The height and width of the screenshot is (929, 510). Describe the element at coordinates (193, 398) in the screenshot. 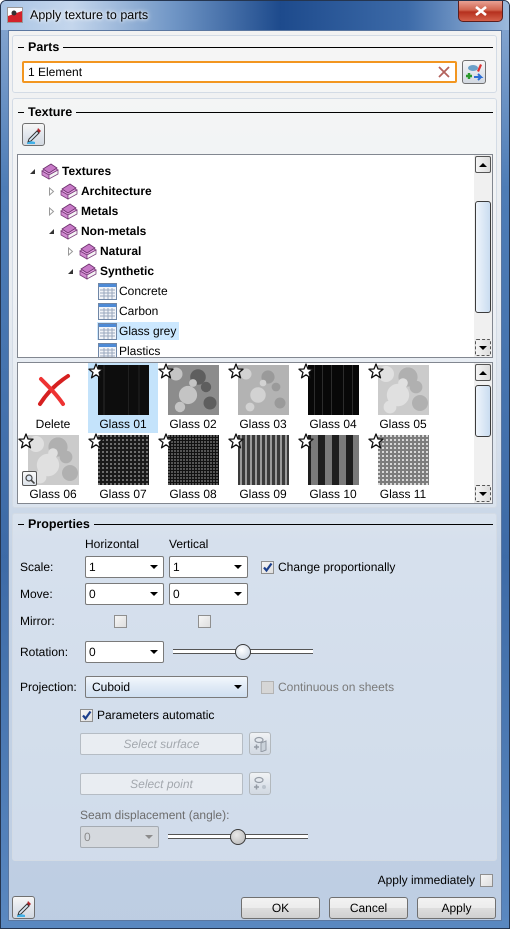

I see `texture-tile: Glass 02` at that location.